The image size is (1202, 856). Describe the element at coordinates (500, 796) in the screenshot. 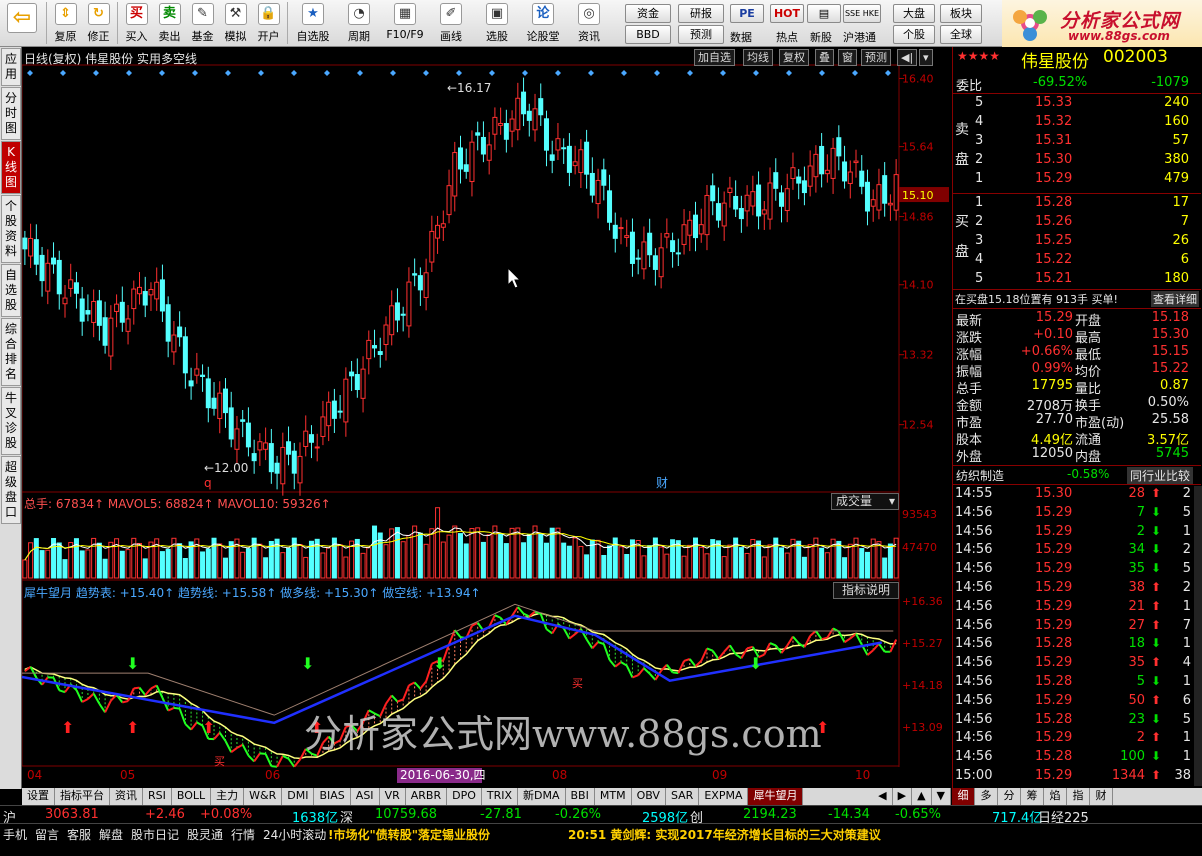

I see `indicator-tab-13: TRIX` at that location.